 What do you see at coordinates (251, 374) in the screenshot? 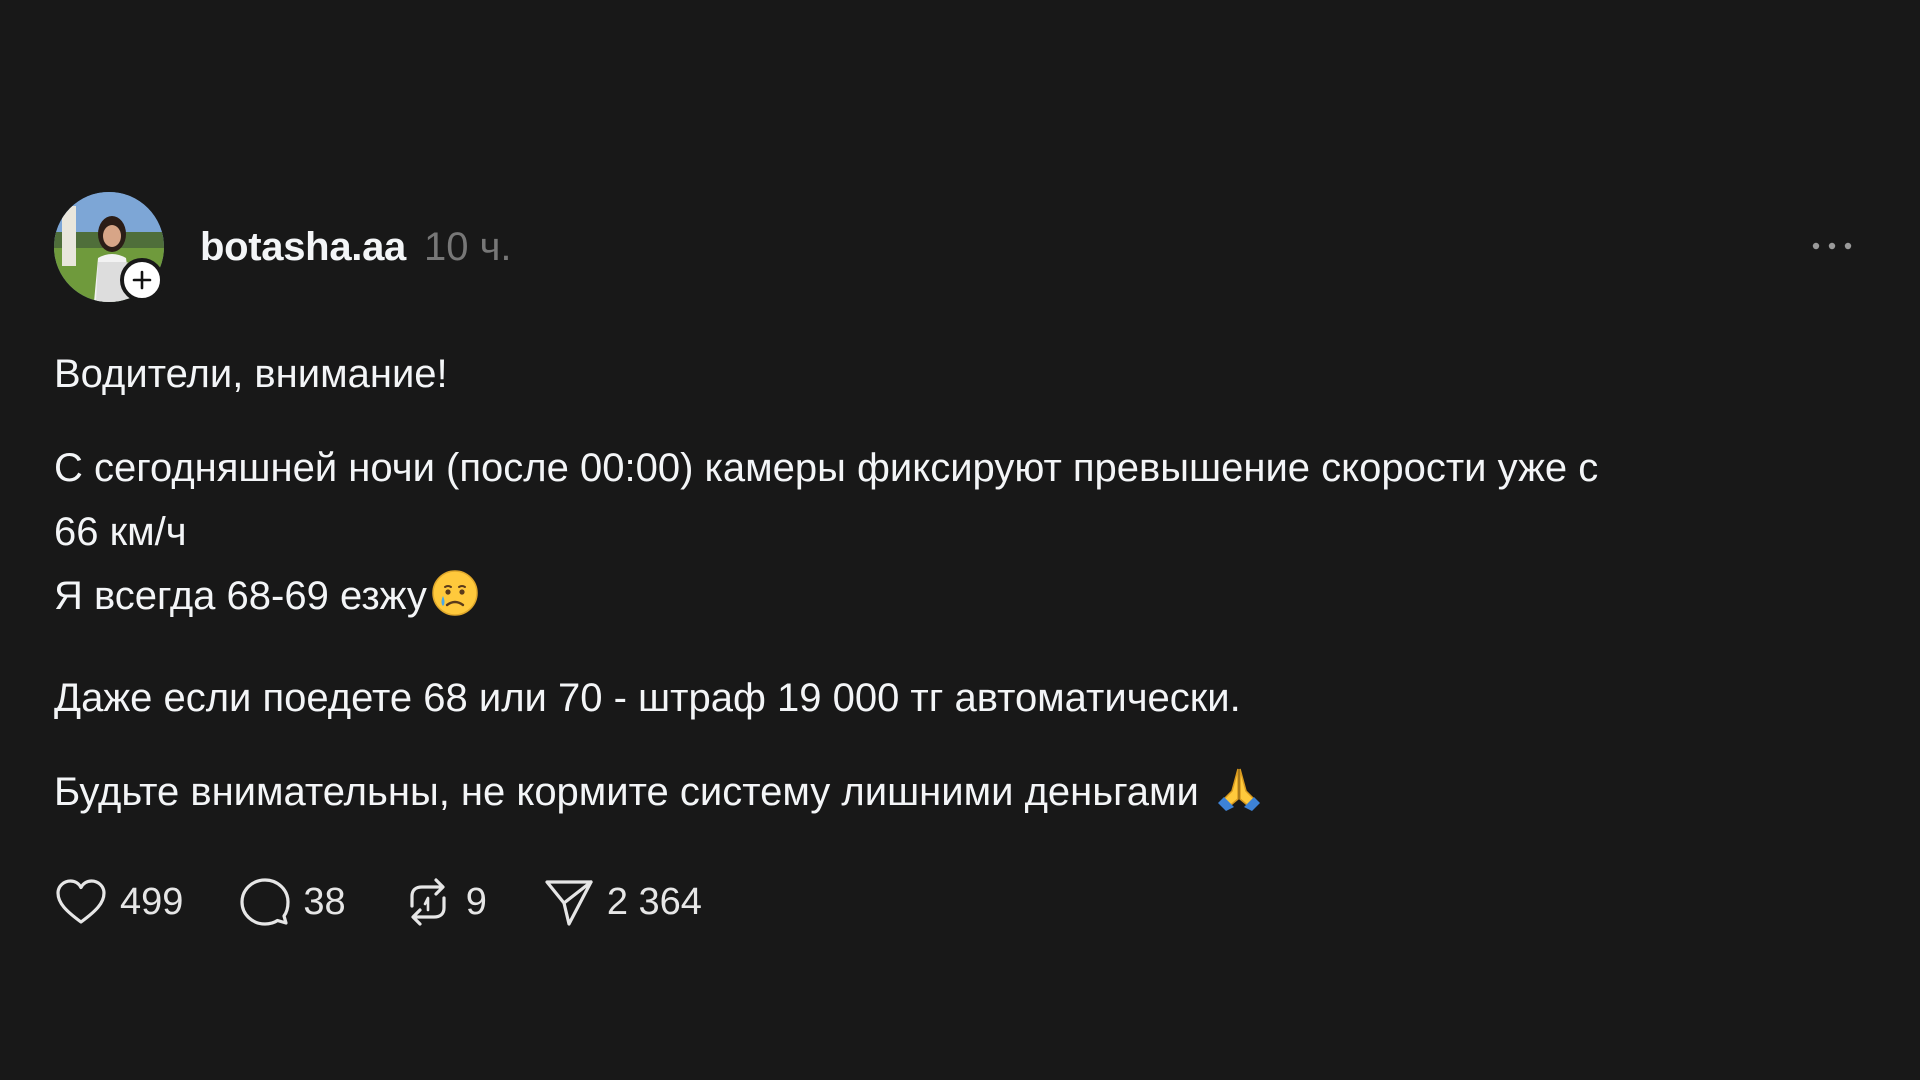
I see `post-line: Водители, внимание!` at bounding box center [251, 374].